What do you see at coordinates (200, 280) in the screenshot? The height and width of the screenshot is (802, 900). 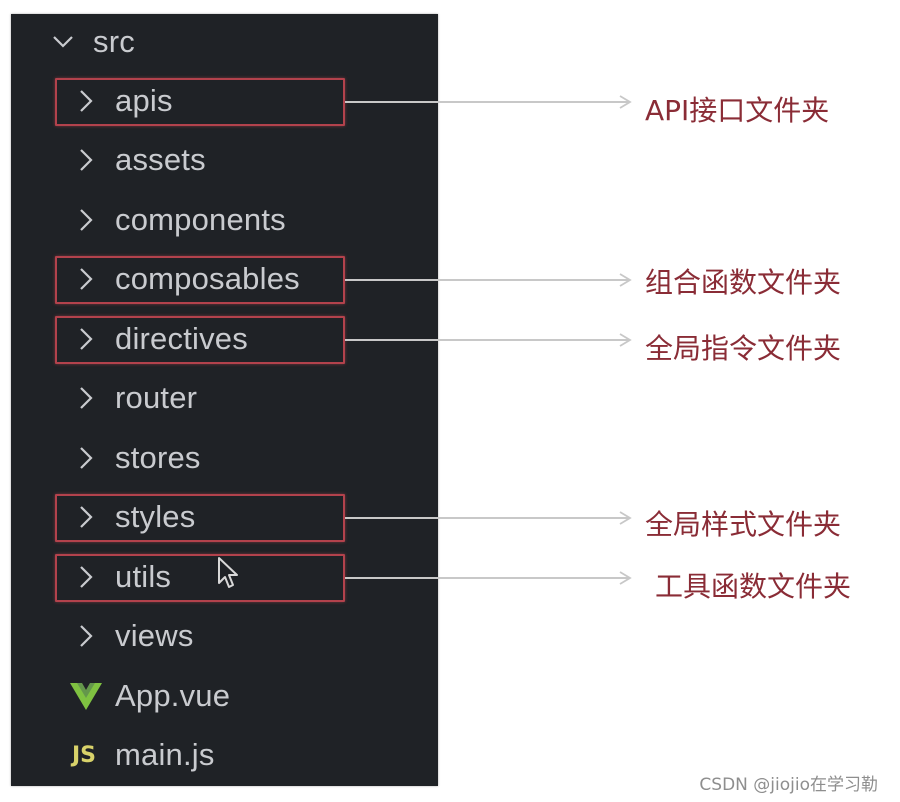 I see `highlight-box-composables` at bounding box center [200, 280].